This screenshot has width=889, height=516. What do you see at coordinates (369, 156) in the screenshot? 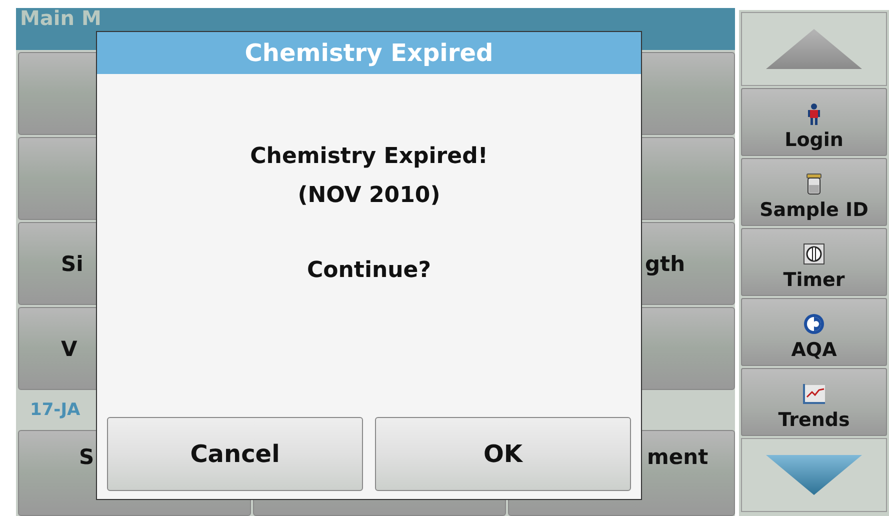
I see `dialog-message: Chemistry Expired!` at bounding box center [369, 156].